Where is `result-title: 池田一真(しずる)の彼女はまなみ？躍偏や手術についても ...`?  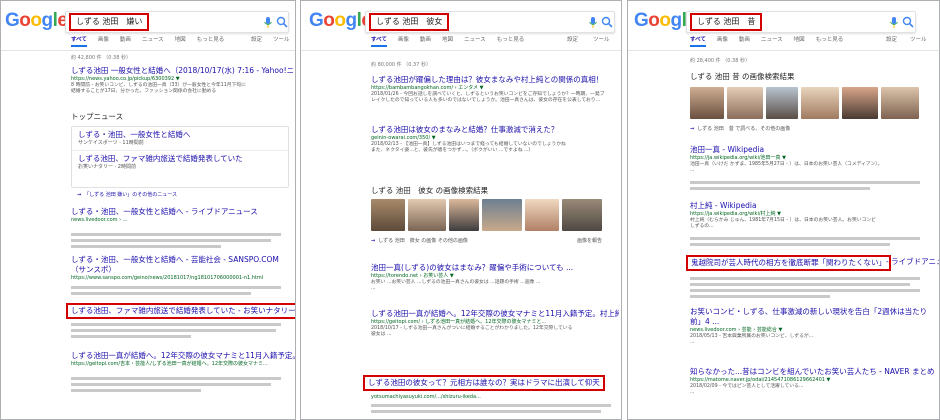
result-title: 池田一真(しずる)の彼女はまなみ？躍偏や手術についても ... is located at coordinates (495, 268).